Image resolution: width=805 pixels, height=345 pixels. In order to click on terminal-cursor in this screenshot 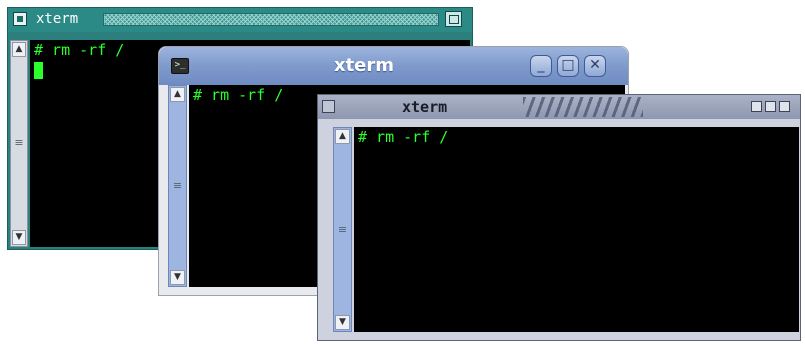, I will do `click(38, 70)`.